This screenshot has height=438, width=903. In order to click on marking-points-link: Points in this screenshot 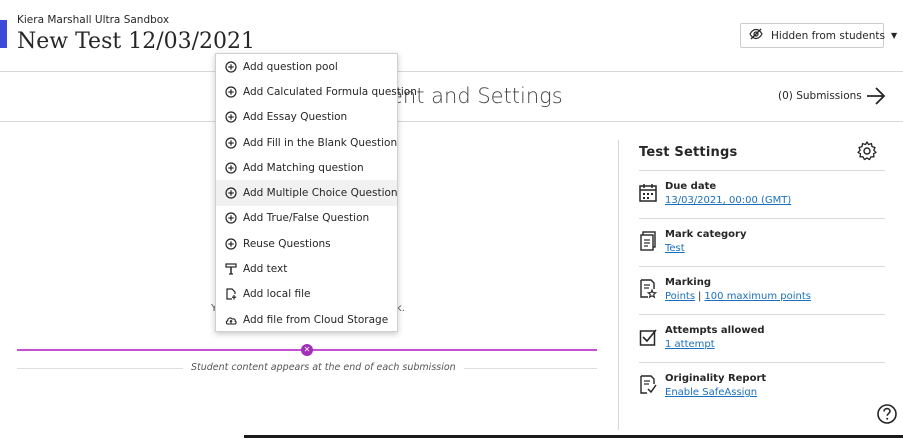, I will do `click(680, 296)`.